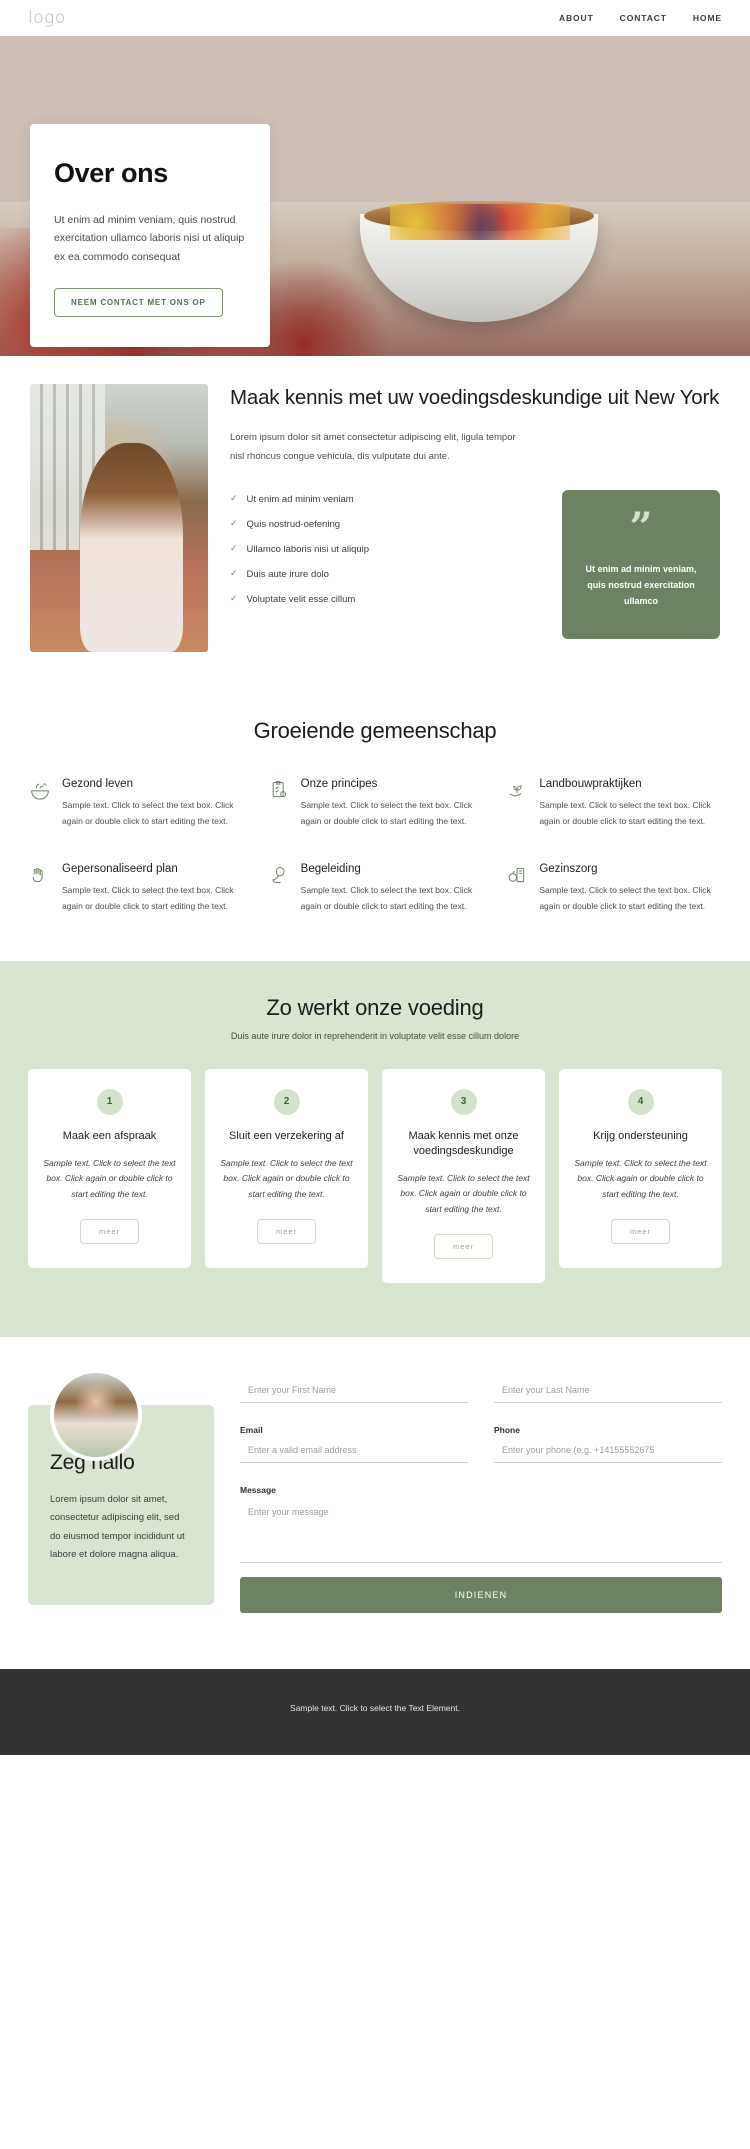 This screenshot has width=750, height=2149. I want to click on feature-title: Begeleiding, so click(330, 869).